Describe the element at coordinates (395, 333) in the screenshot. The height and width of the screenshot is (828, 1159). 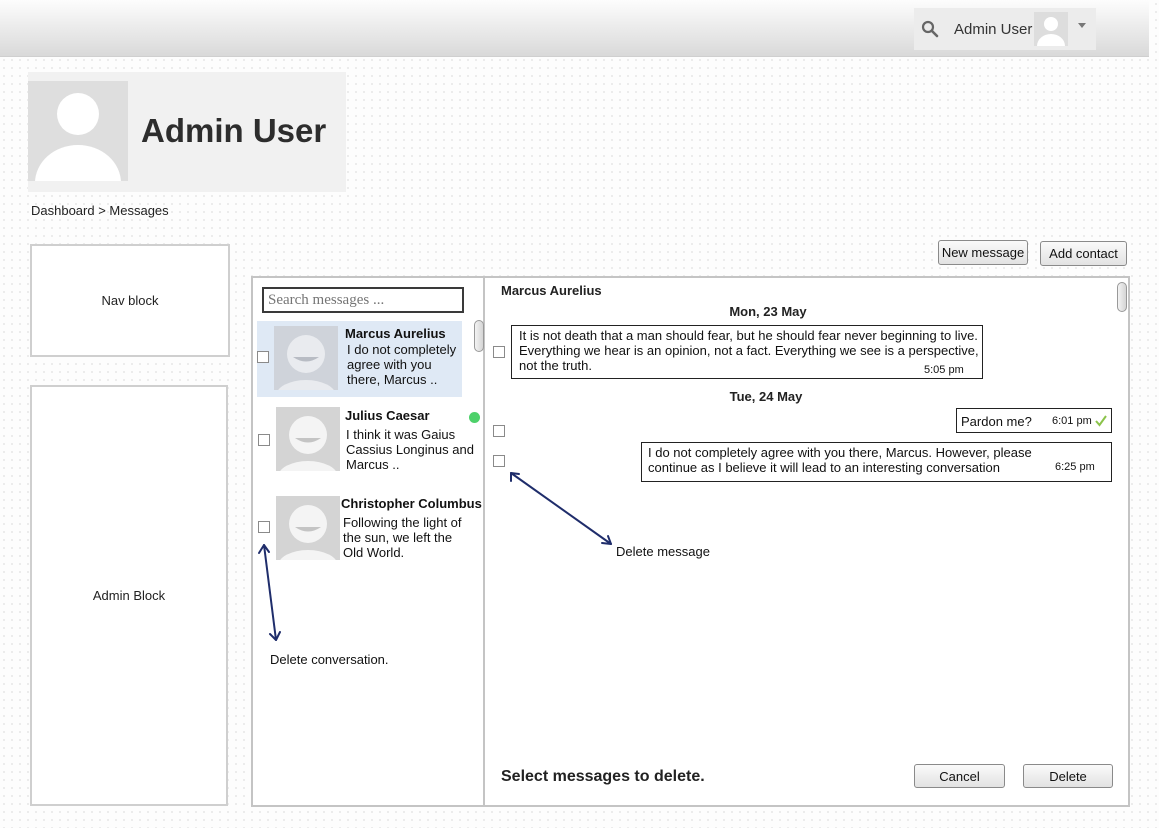
I see `conversation-name: Marcus Aurelius` at that location.